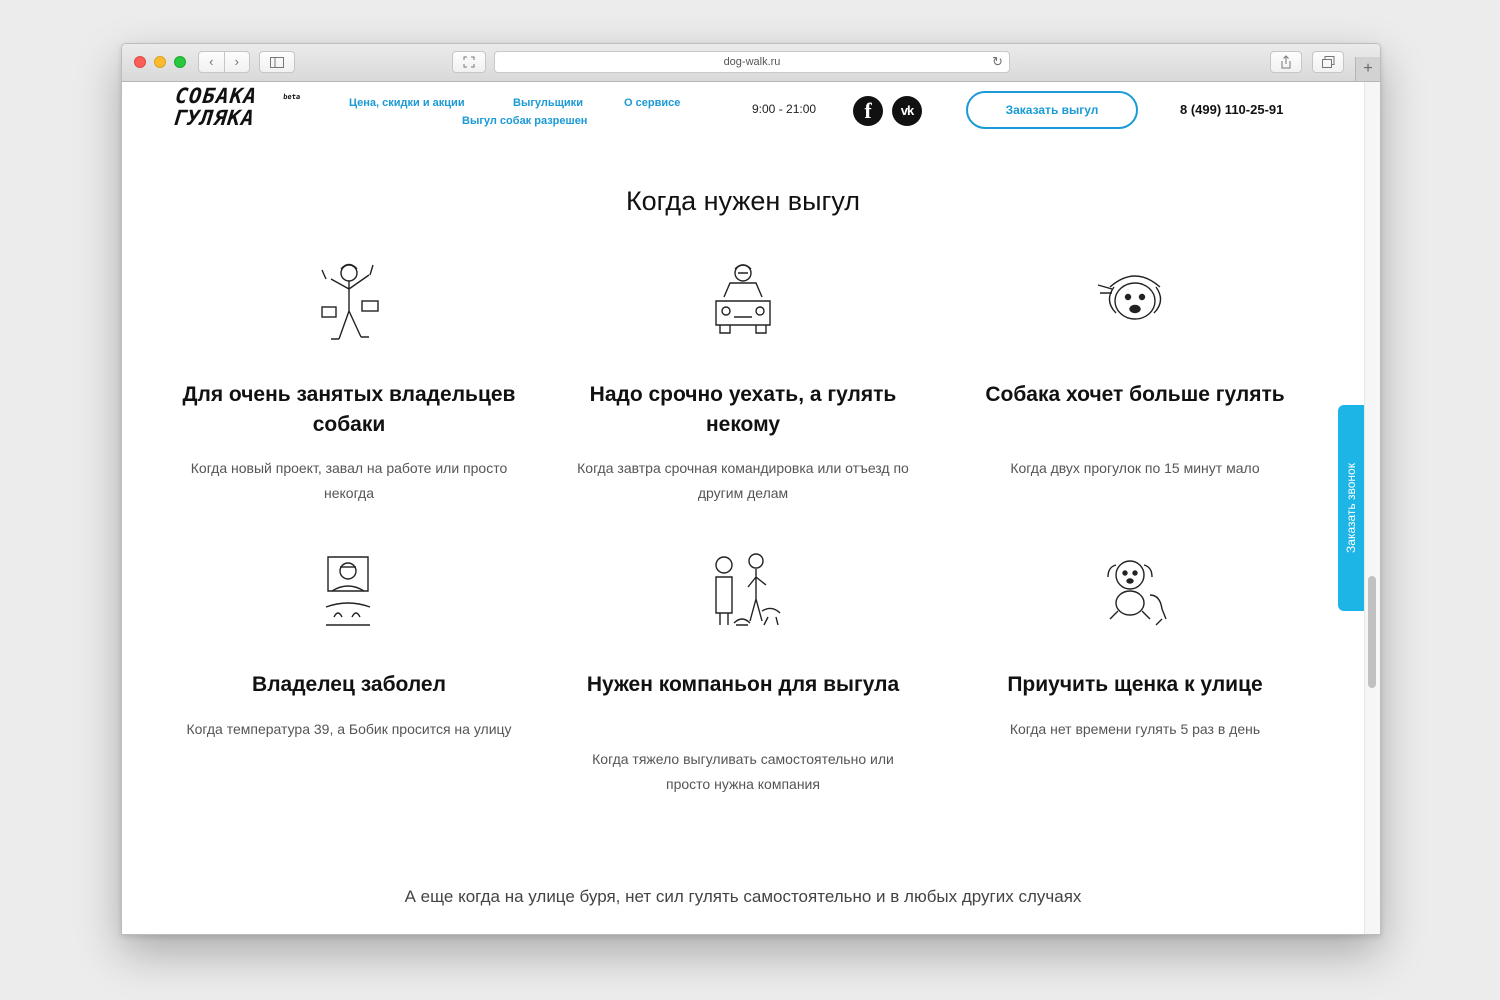 The image size is (1500, 1000). What do you see at coordinates (291, 97) in the screenshot?
I see `logo-beta-badge: beta` at bounding box center [291, 97].